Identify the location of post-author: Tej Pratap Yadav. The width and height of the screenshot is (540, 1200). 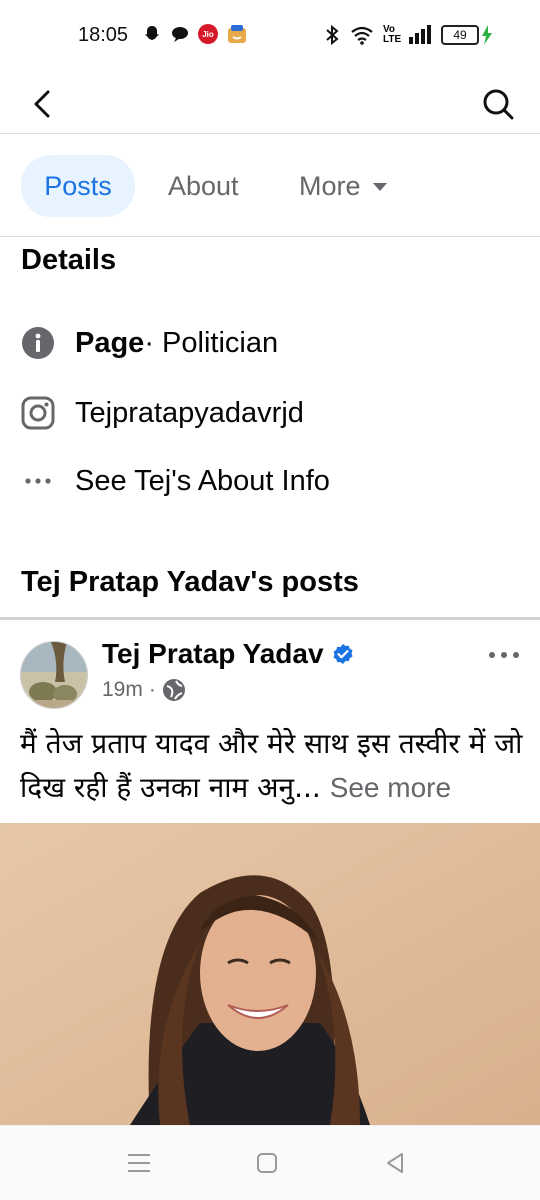
(228, 654).